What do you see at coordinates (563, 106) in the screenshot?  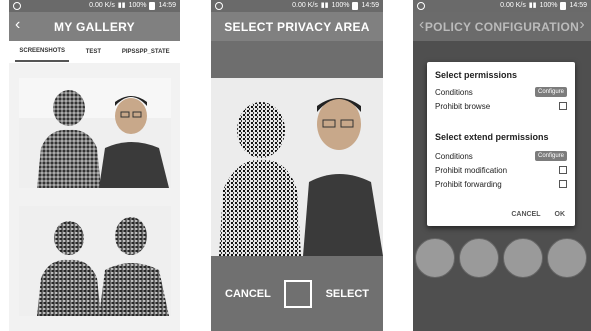 I see `prohibit-browse-checkbox` at bounding box center [563, 106].